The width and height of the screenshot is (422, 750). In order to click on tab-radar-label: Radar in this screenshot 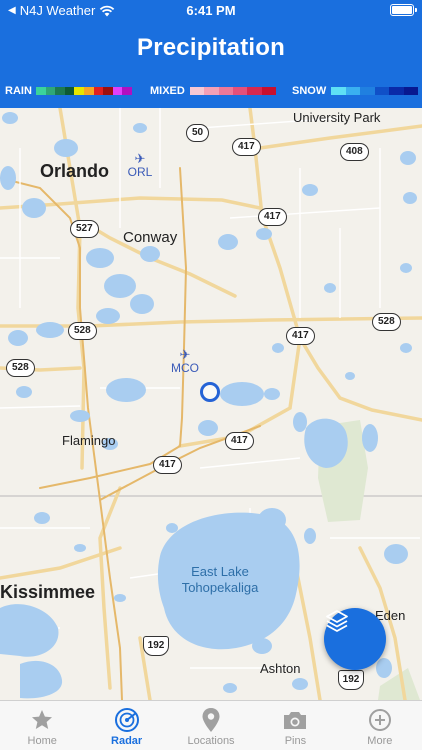, I will do `click(127, 741)`.